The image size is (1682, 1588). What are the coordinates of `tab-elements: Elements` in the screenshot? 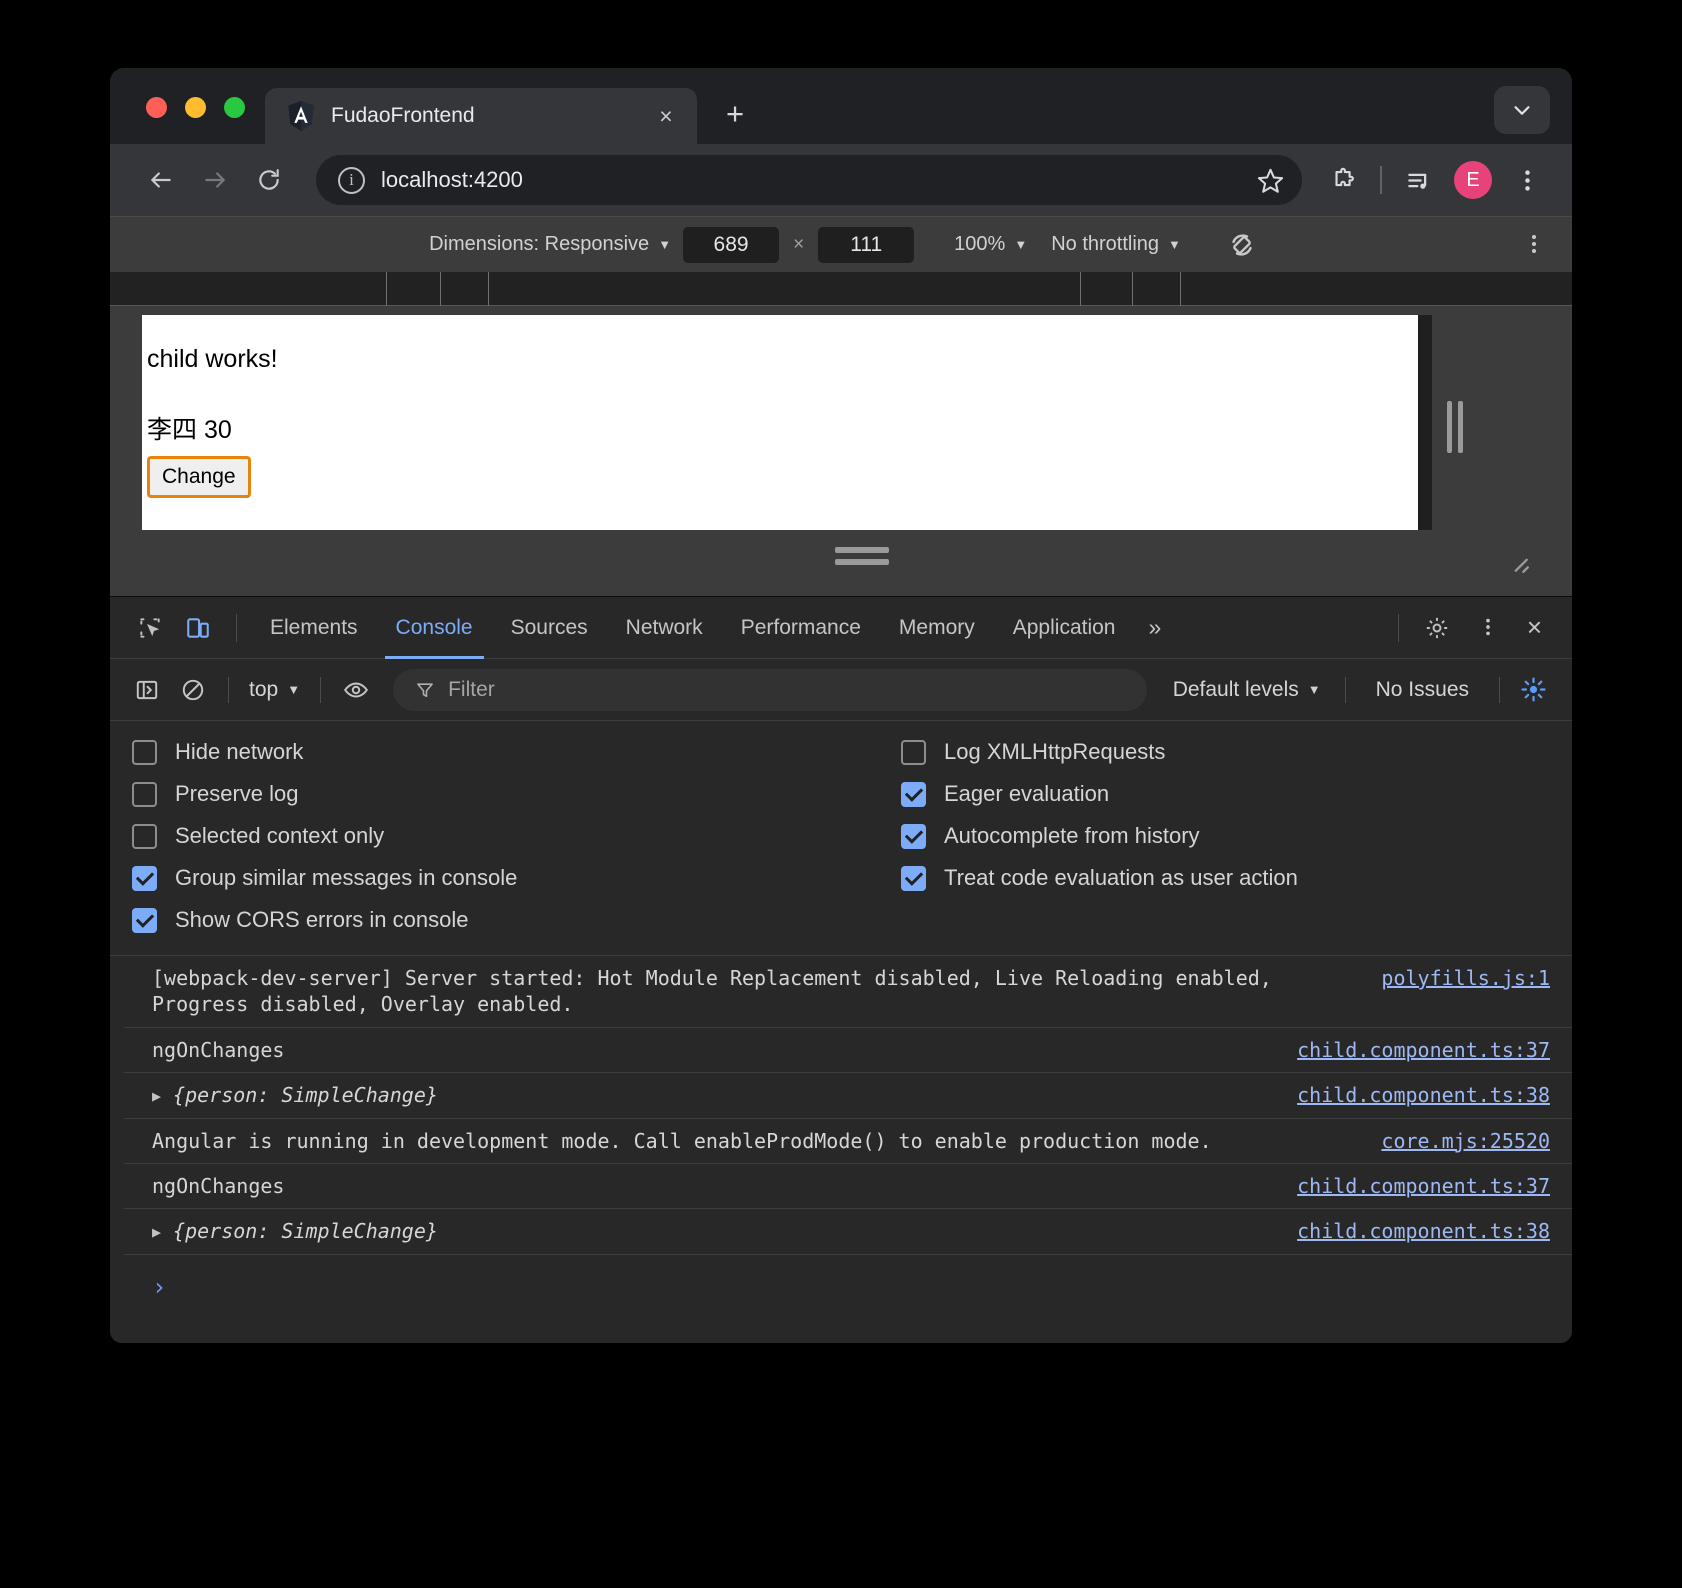 It's located at (314, 628).